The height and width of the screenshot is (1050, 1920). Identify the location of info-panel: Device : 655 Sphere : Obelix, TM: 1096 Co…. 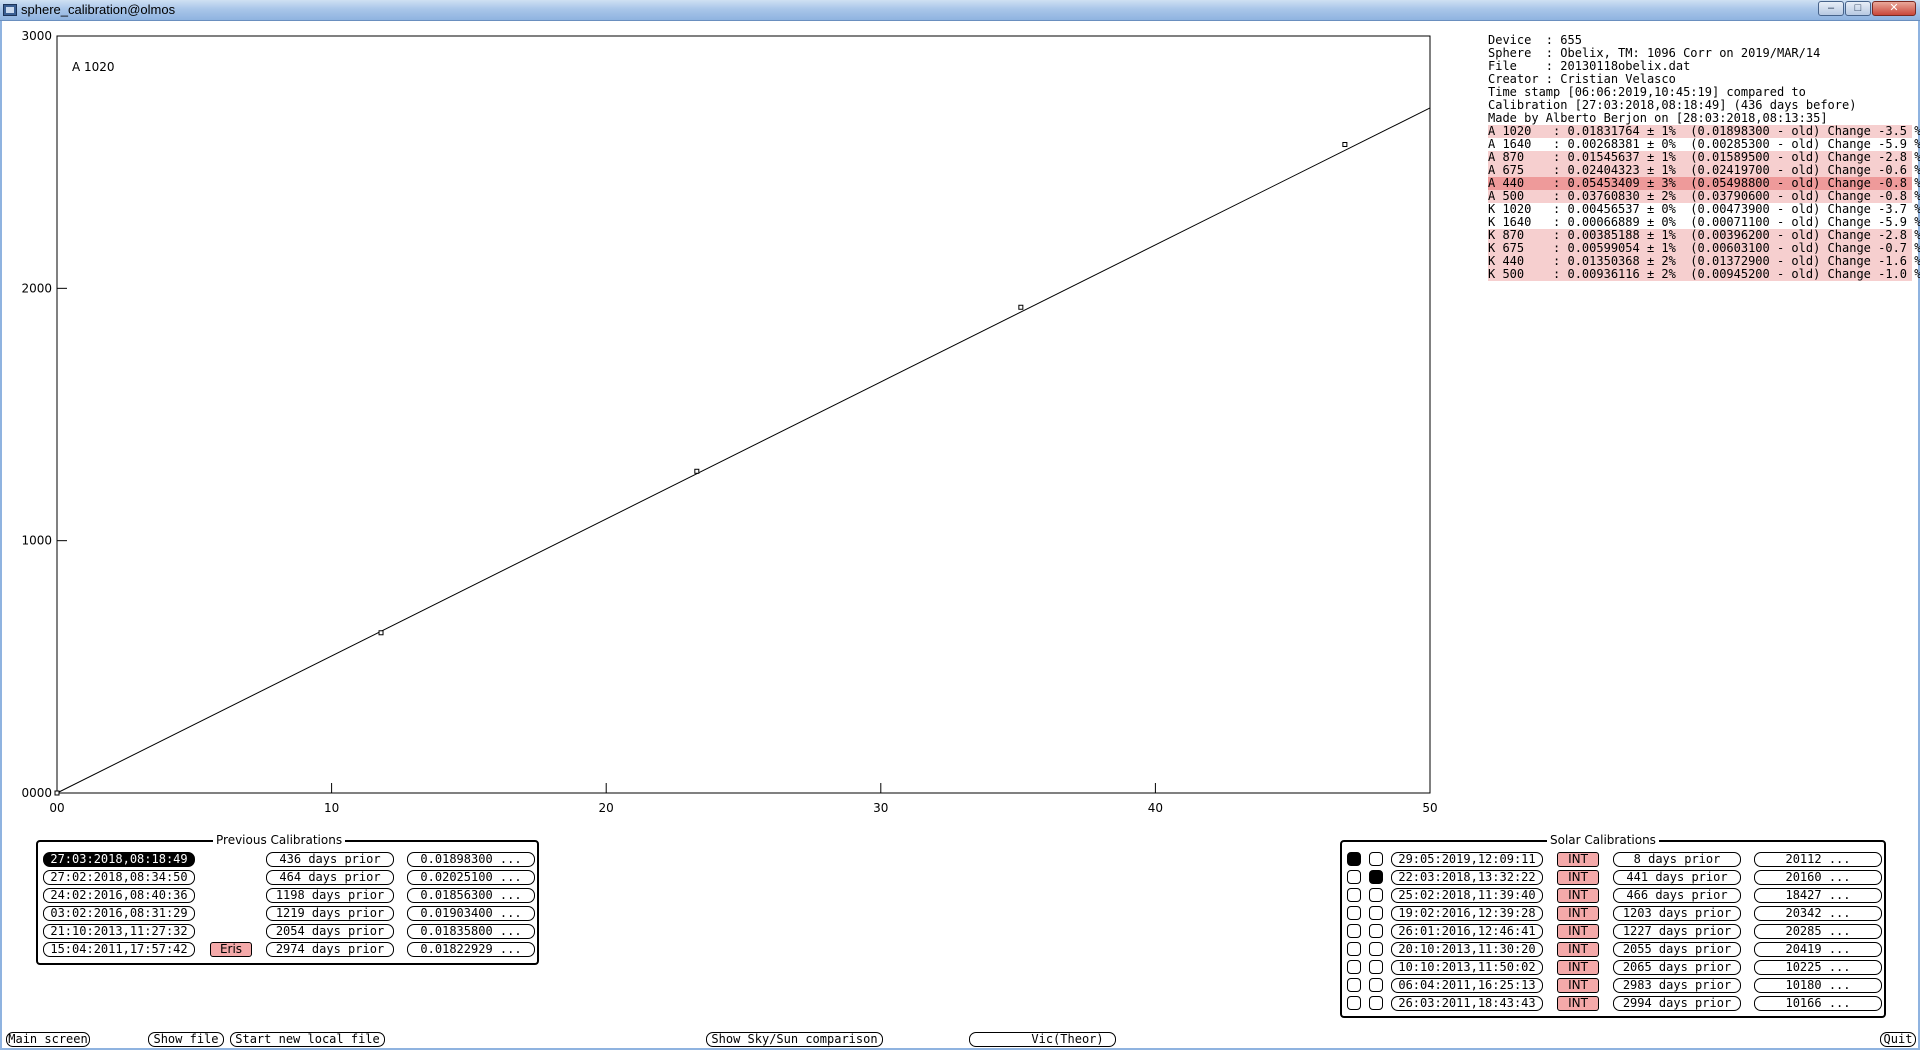
(1704, 157).